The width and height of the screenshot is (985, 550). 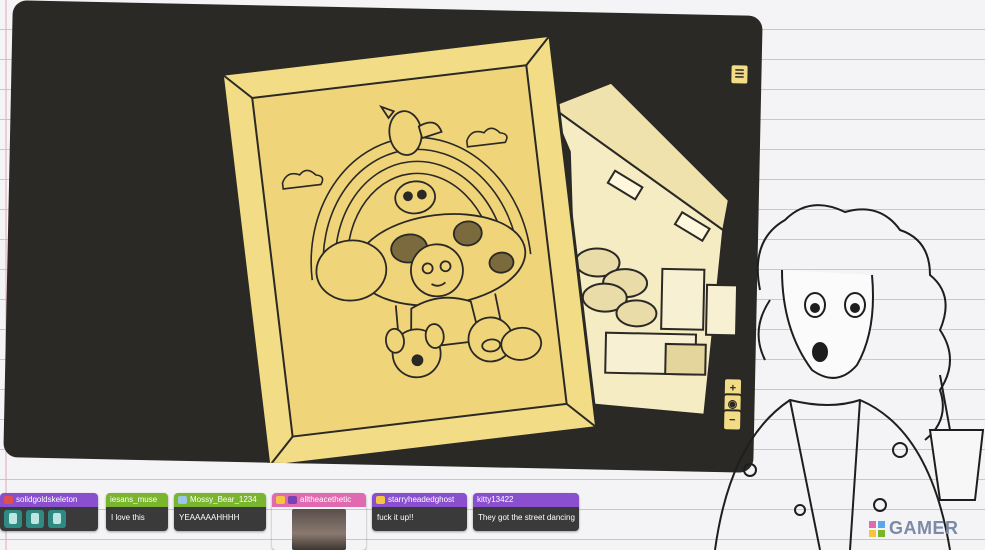 I want to click on chat-username-bar: alltheacethetic, so click(x=319, y=500).